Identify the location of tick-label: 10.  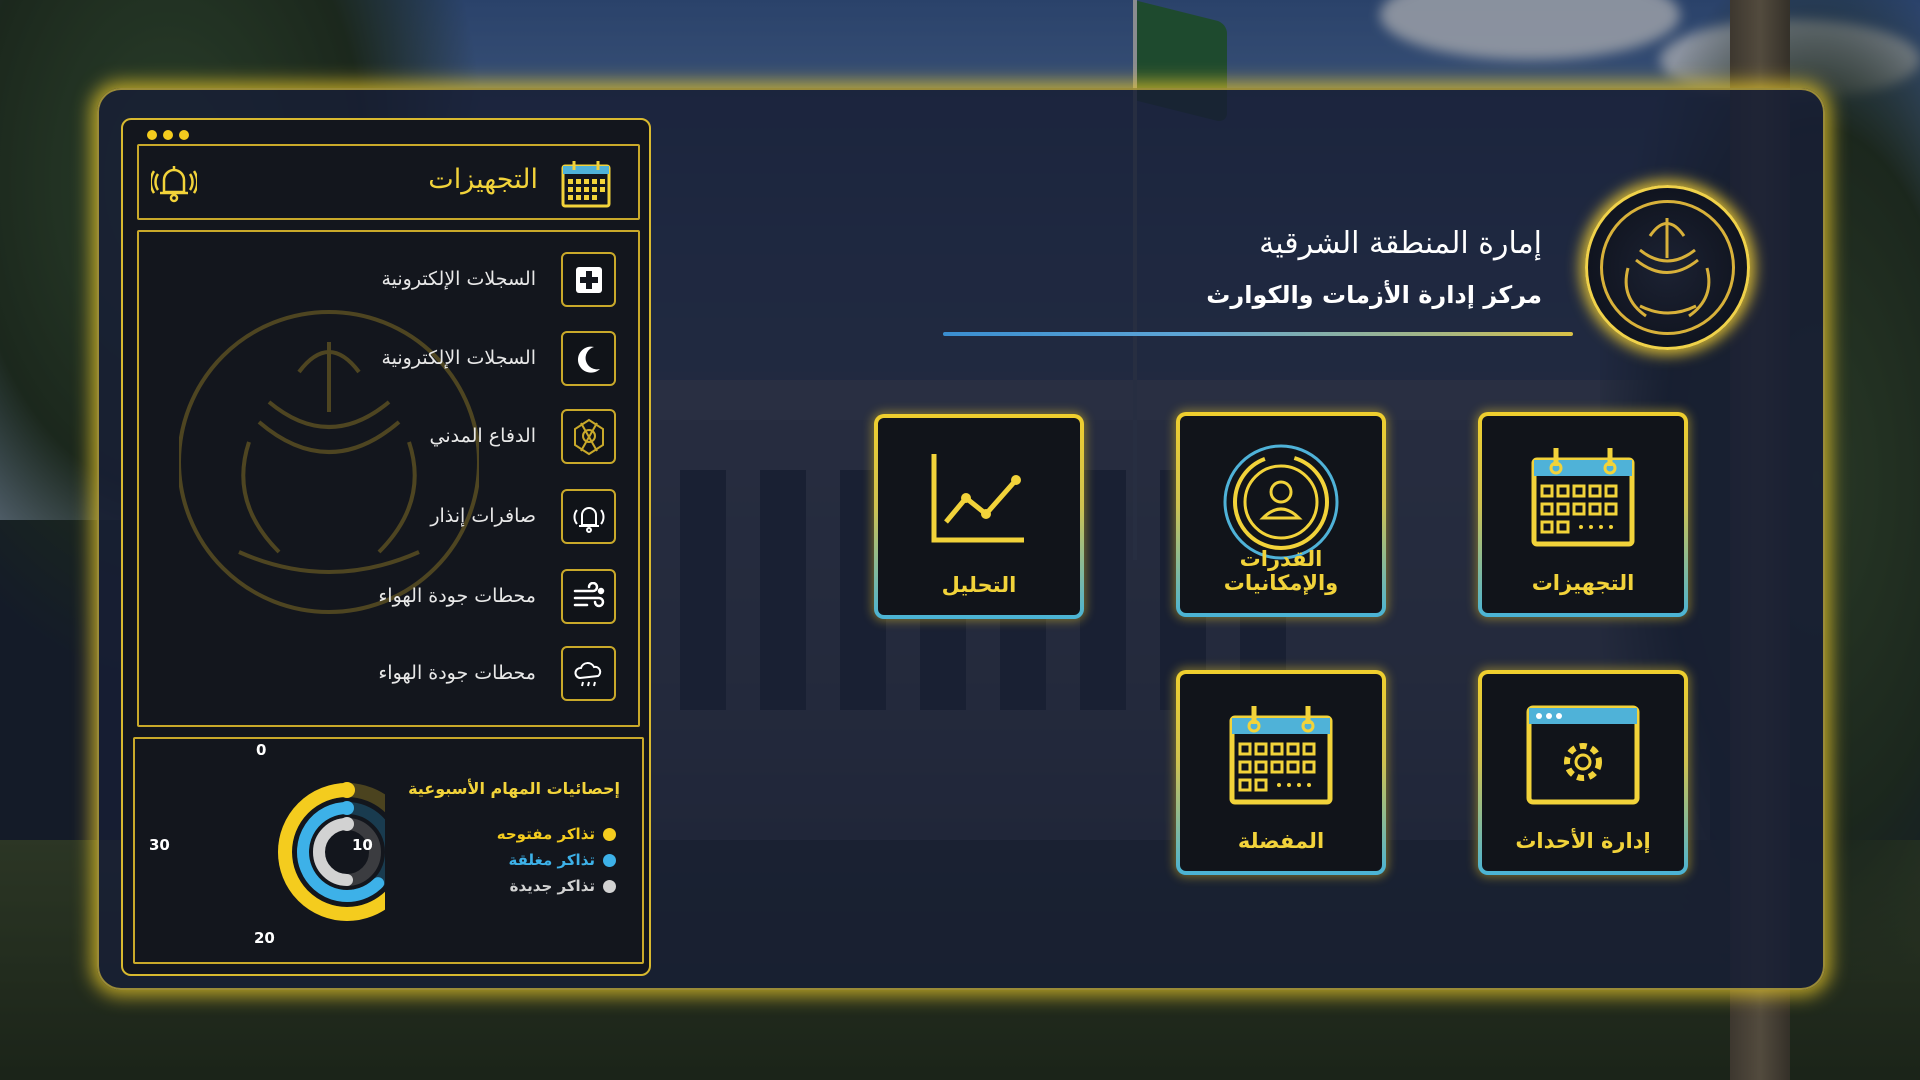
(362, 845).